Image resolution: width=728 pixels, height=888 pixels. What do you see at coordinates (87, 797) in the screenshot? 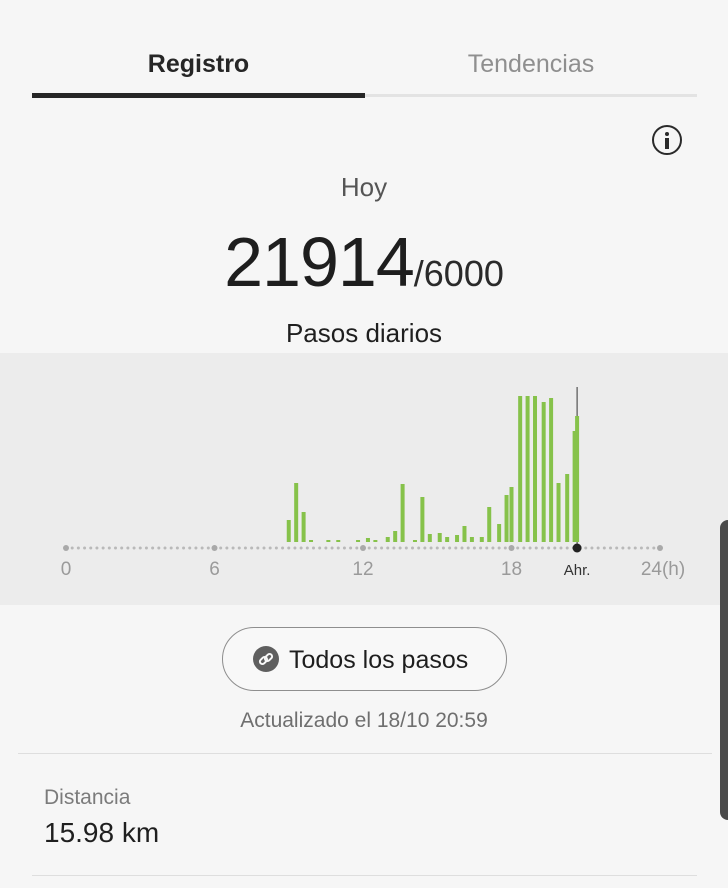
I see `distance-label: Distancia` at bounding box center [87, 797].